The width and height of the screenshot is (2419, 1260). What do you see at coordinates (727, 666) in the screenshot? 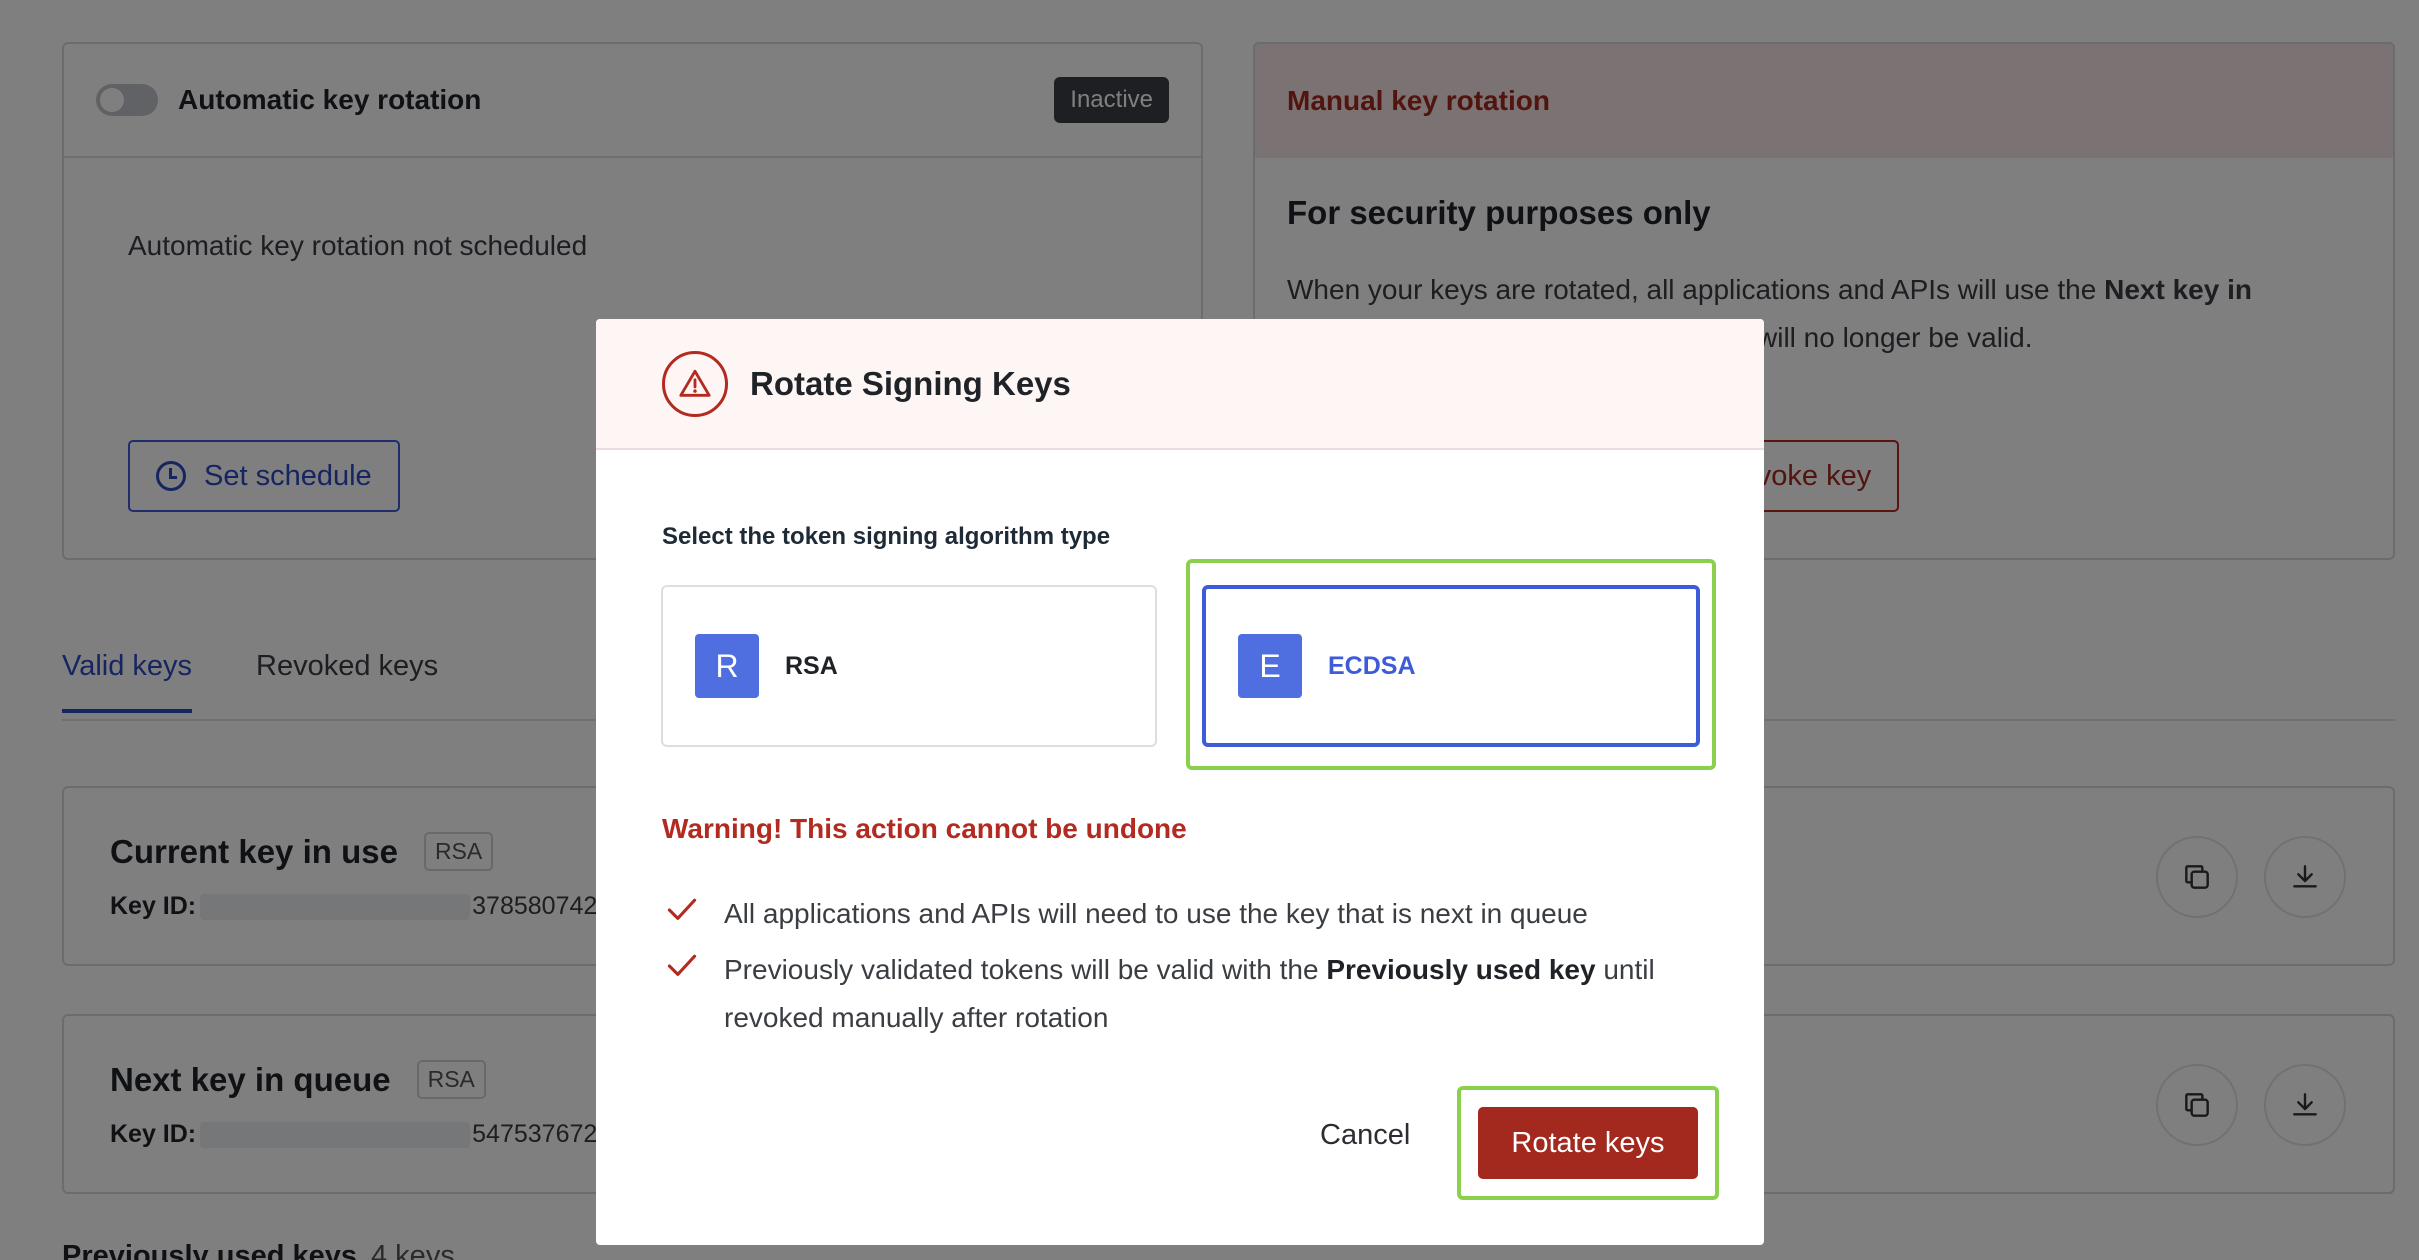
I see `rsa-letter-avatar: R` at bounding box center [727, 666].